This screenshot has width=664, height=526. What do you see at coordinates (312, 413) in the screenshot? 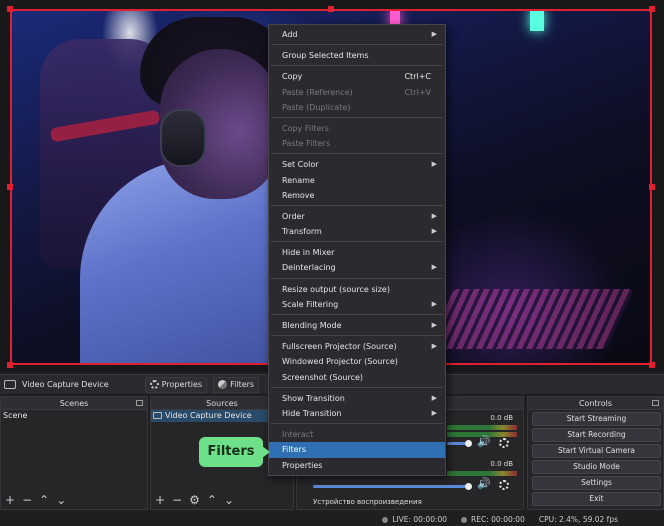
I see `menu-label: Hide Transition` at bounding box center [312, 413].